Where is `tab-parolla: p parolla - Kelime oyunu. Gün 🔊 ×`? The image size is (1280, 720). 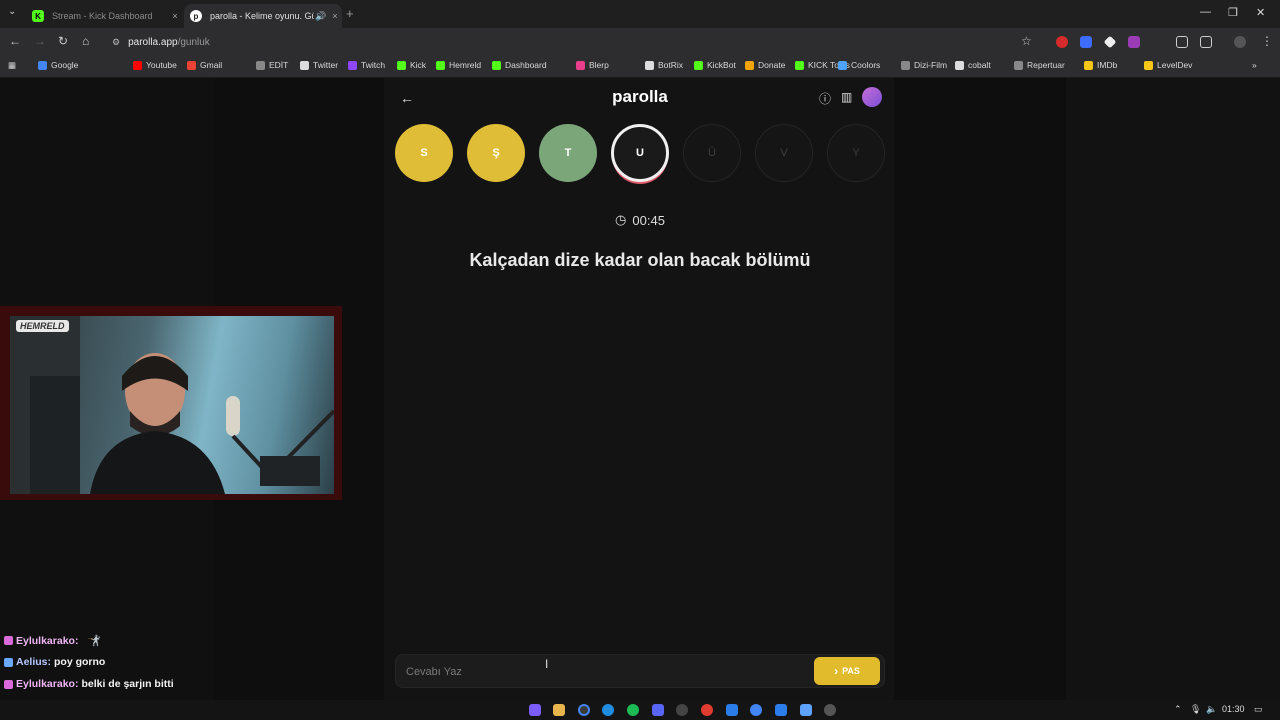 tab-parolla: p parolla - Kelime oyunu. Gün 🔊 × is located at coordinates (263, 16).